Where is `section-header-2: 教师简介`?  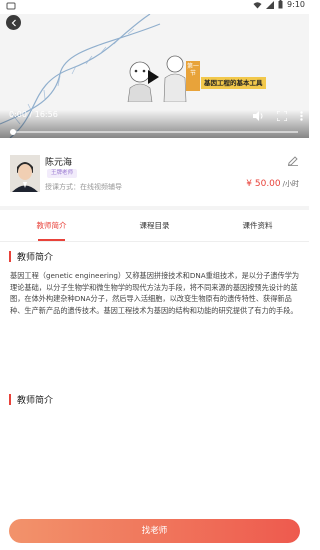
section-header-2: 教师简介 is located at coordinates (31, 399).